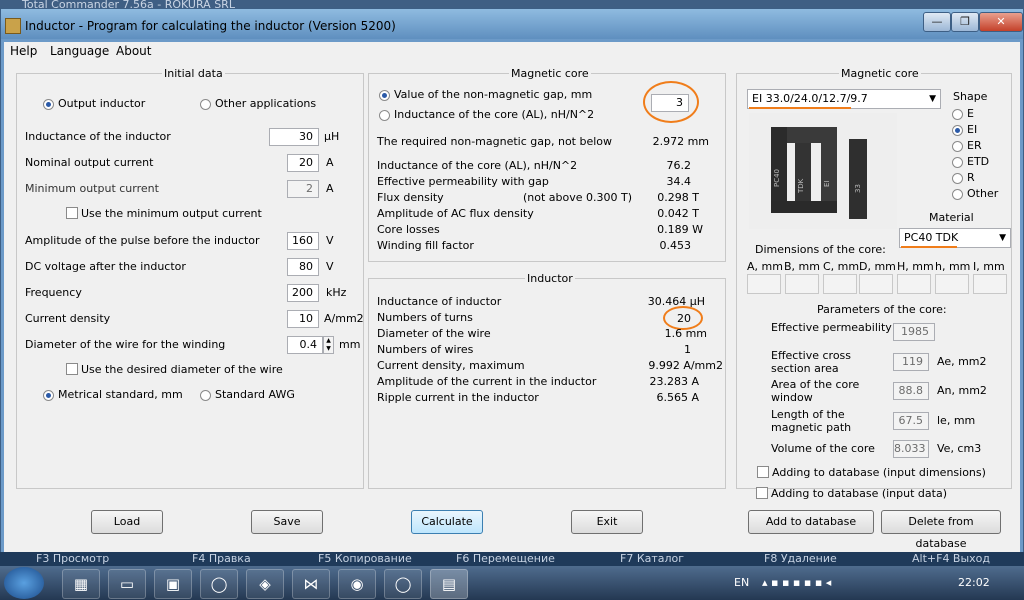 The image size is (1024, 600). I want to click on ripple-current-value: 6.565 A, so click(677, 397).